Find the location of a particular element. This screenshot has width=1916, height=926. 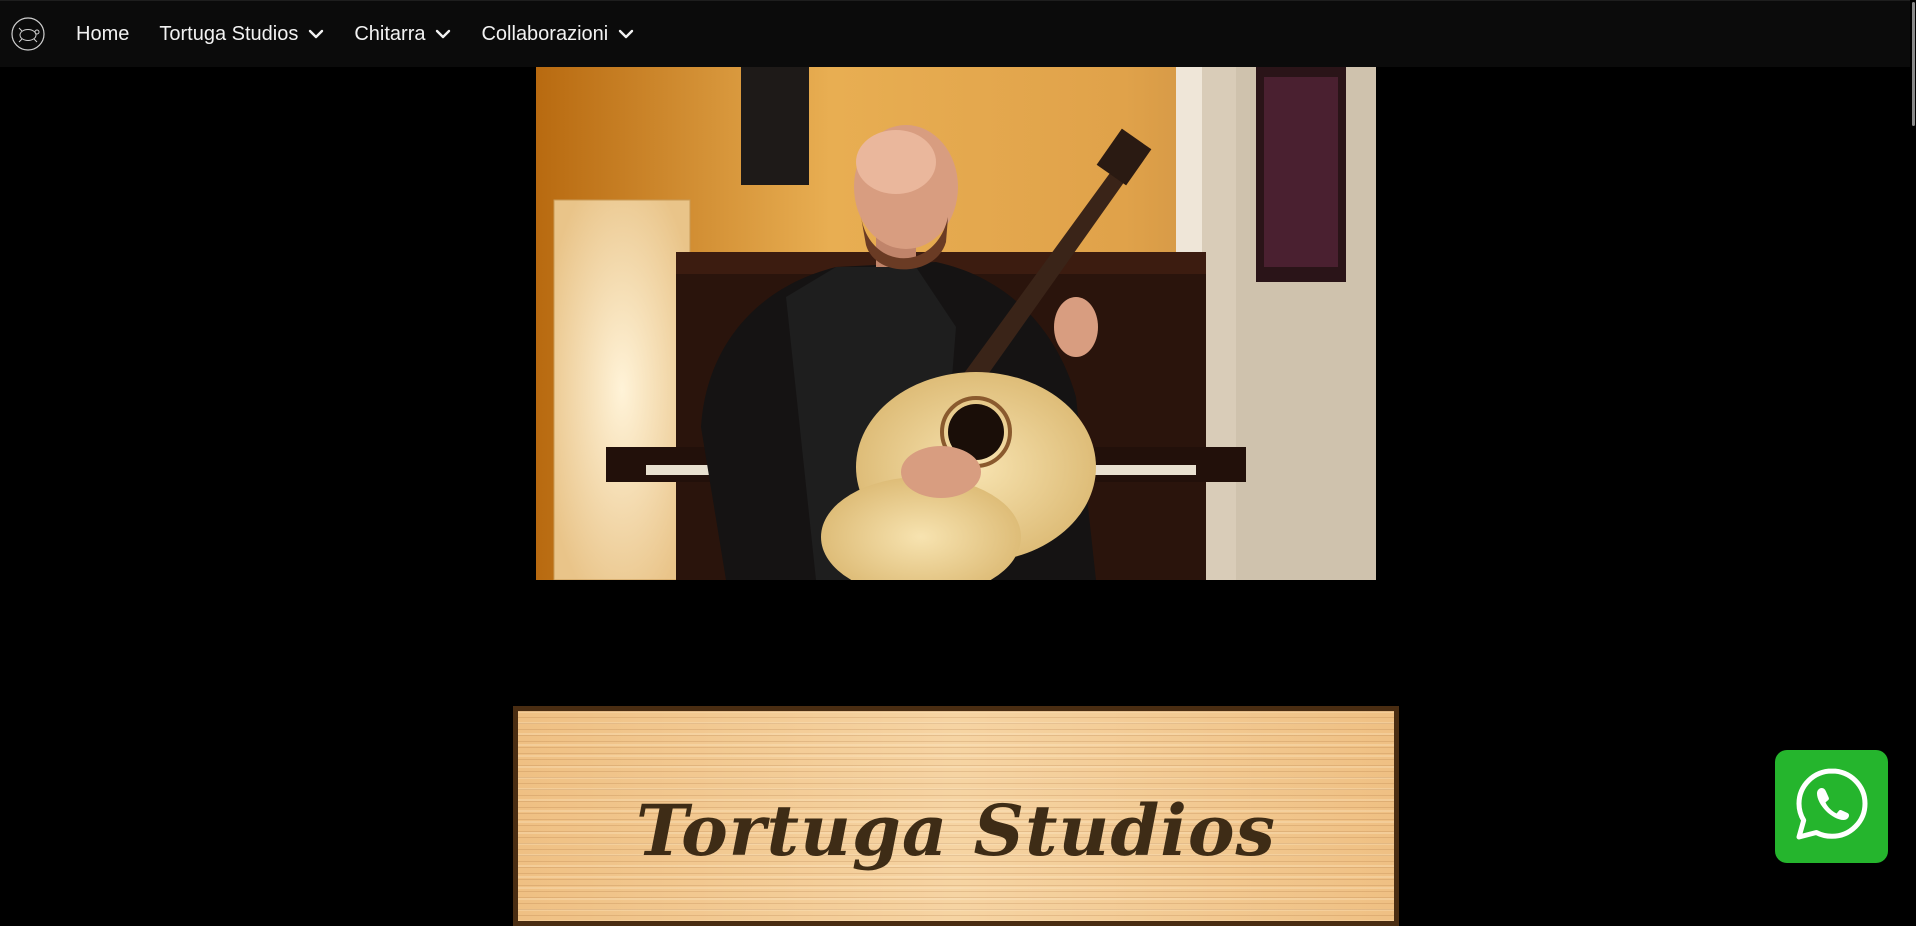

nav-chitarra: Chitarra is located at coordinates (402, 34).